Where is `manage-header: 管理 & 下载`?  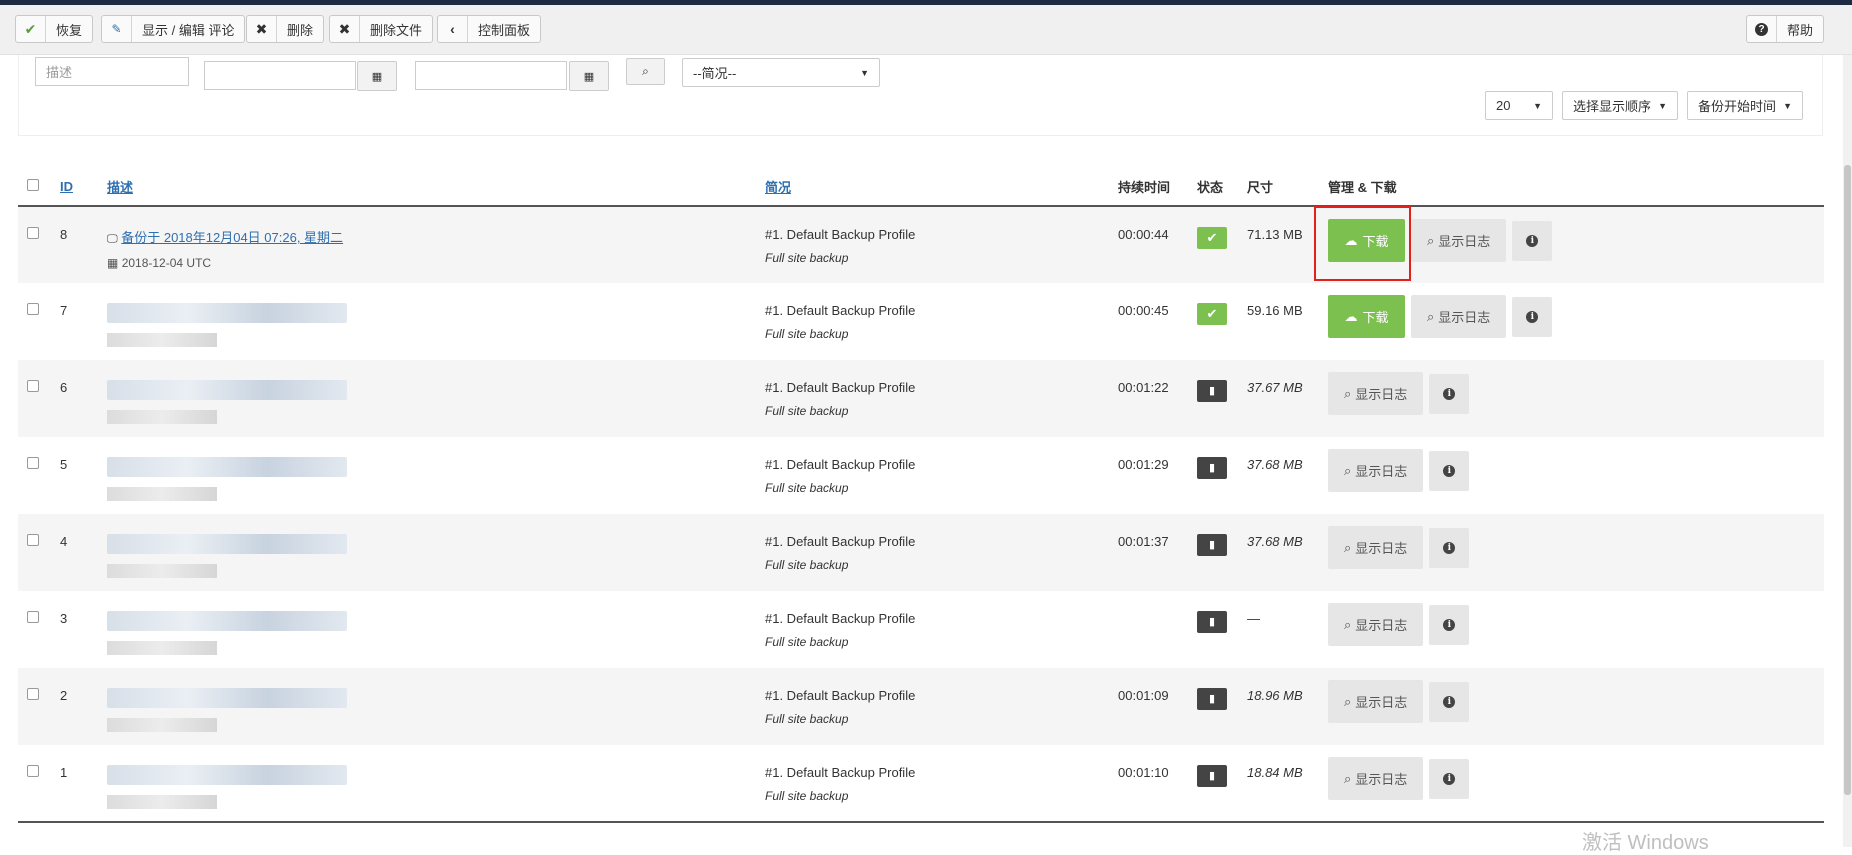
manage-header: 管理 & 下载 is located at coordinates (1576, 187).